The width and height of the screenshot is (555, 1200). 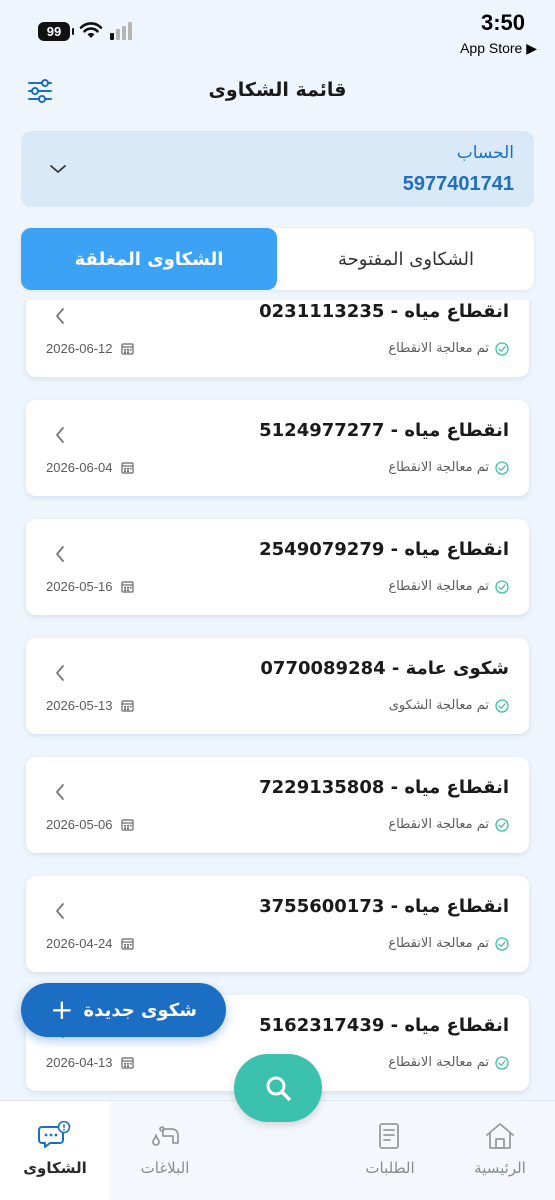 I want to click on nav-item-home: الرئيسية, so click(x=500, y=1150).